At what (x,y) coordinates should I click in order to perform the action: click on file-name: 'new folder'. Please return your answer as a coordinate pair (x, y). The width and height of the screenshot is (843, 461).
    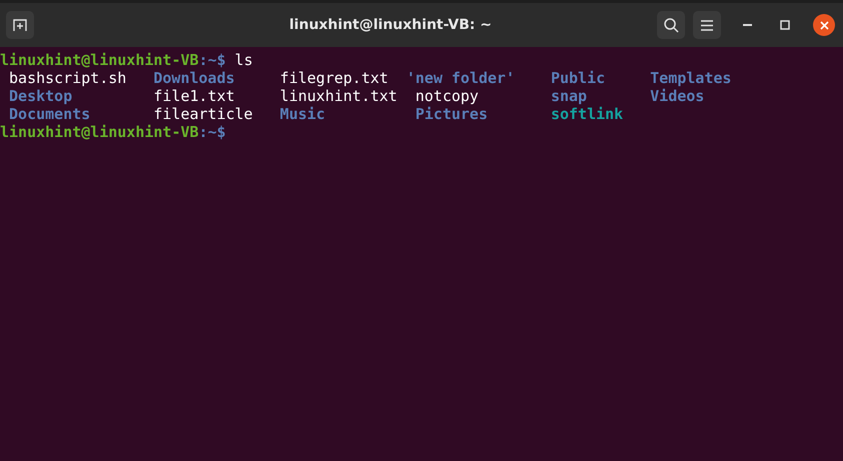
    Looking at the image, I should click on (460, 78).